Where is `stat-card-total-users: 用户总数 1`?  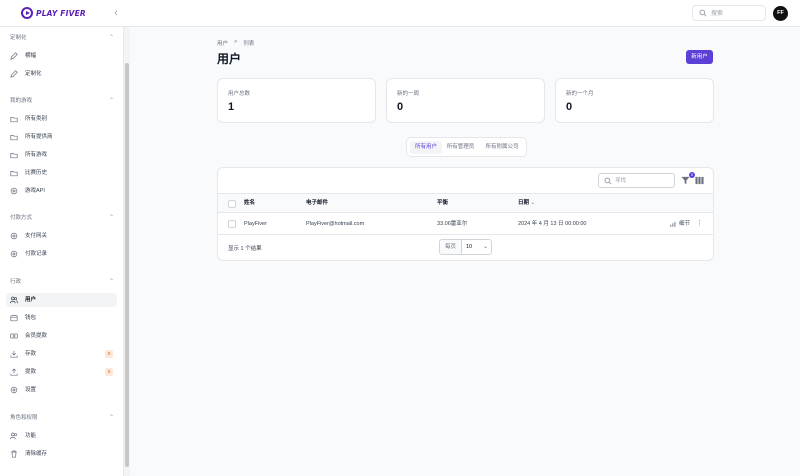
stat-card-total-users: 用户总数 1 is located at coordinates (296, 100).